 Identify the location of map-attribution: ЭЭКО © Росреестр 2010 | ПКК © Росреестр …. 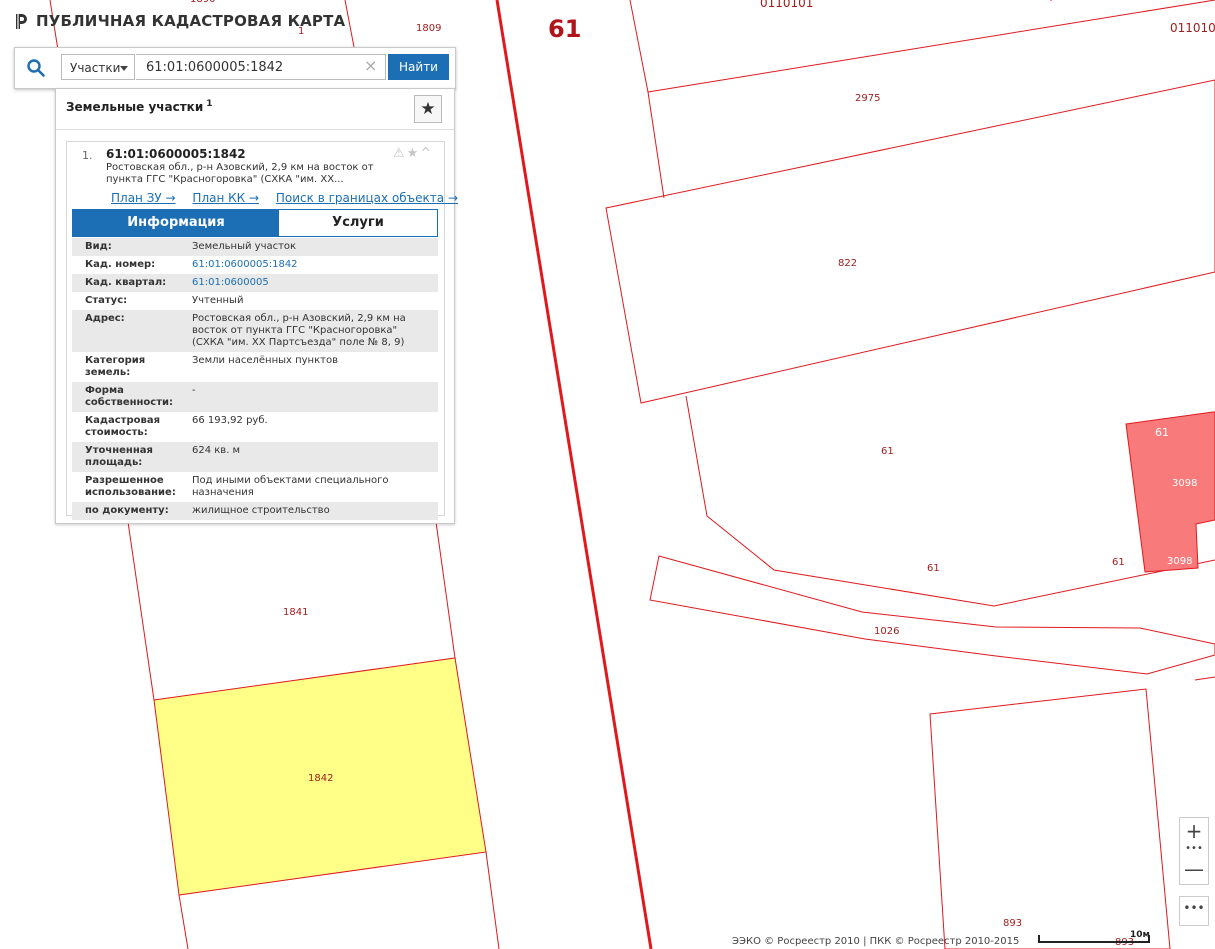
(876, 941).